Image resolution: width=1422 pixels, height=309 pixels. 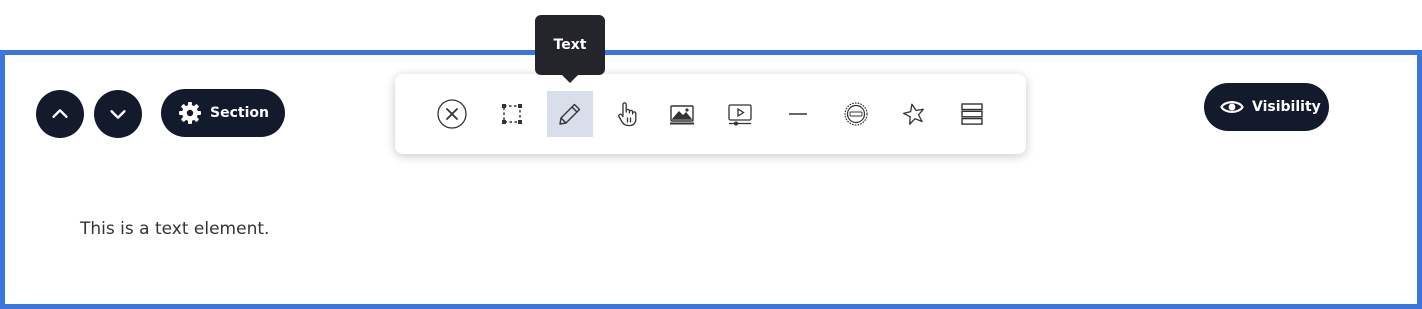 I want to click on chevron-up-icon, so click(x=60, y=113).